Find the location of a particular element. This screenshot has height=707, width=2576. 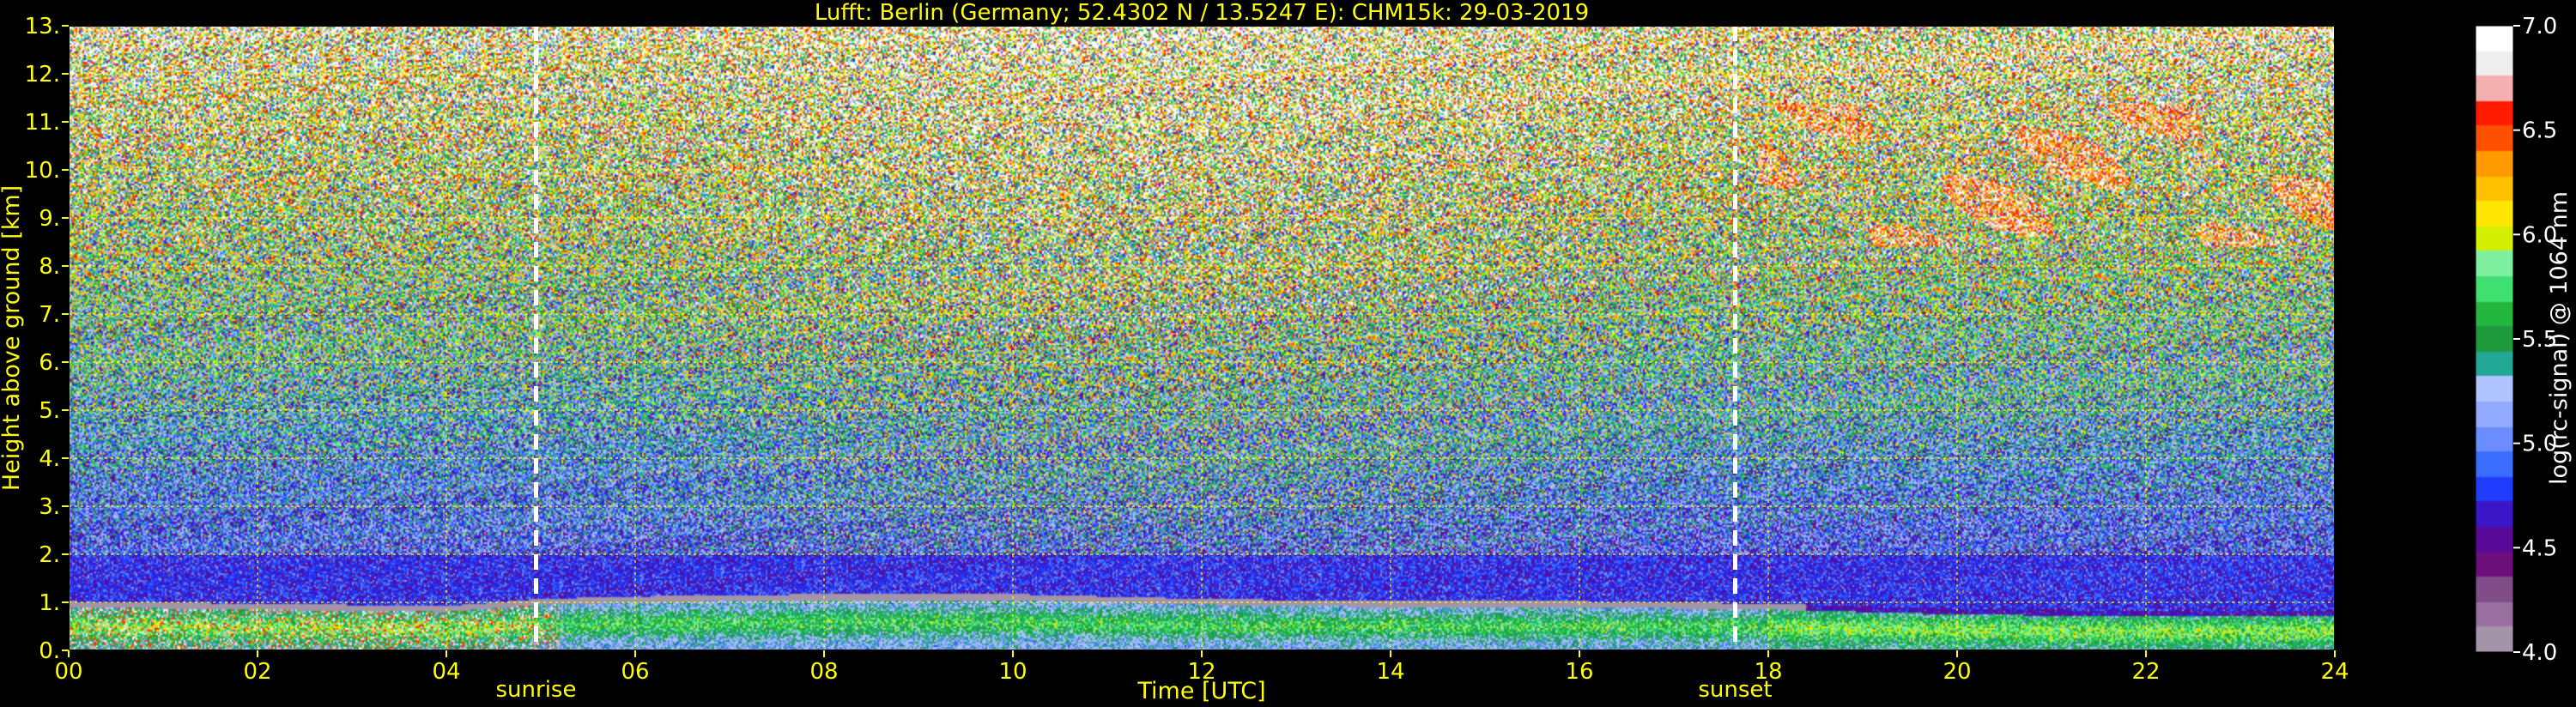

y-tick-label: 11. is located at coordinates (42, 123).